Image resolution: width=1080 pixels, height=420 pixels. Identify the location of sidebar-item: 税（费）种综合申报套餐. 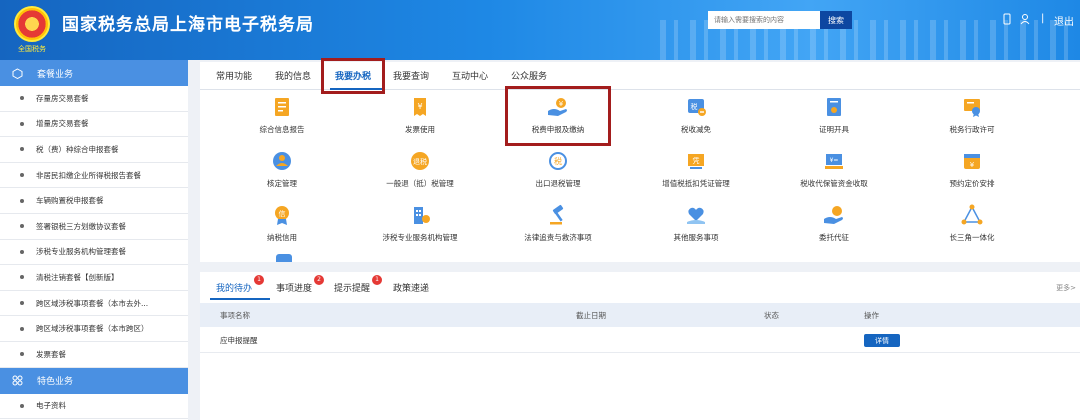
(94, 150).